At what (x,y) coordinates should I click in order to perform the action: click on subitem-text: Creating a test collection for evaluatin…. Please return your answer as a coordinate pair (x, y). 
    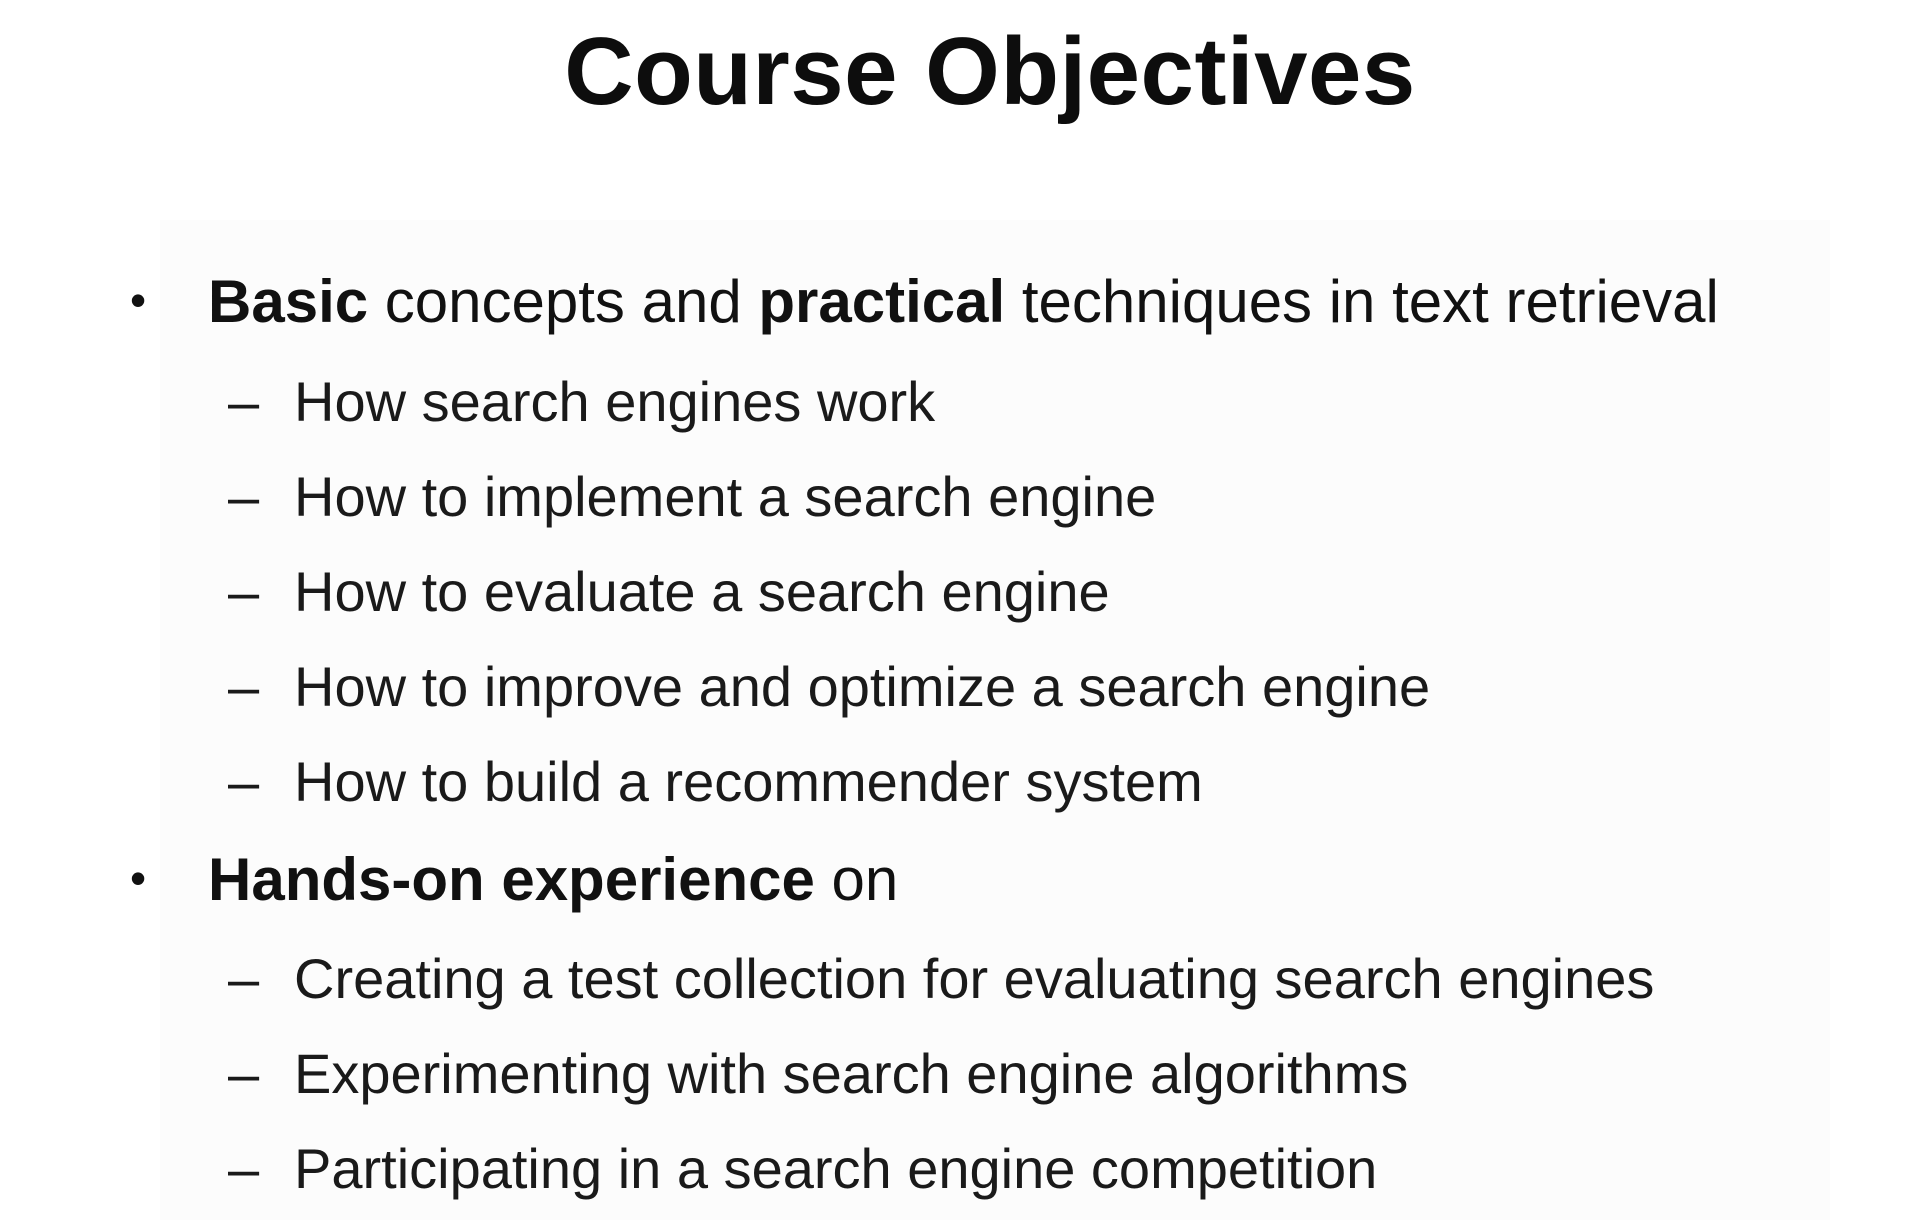
    Looking at the image, I should click on (974, 978).